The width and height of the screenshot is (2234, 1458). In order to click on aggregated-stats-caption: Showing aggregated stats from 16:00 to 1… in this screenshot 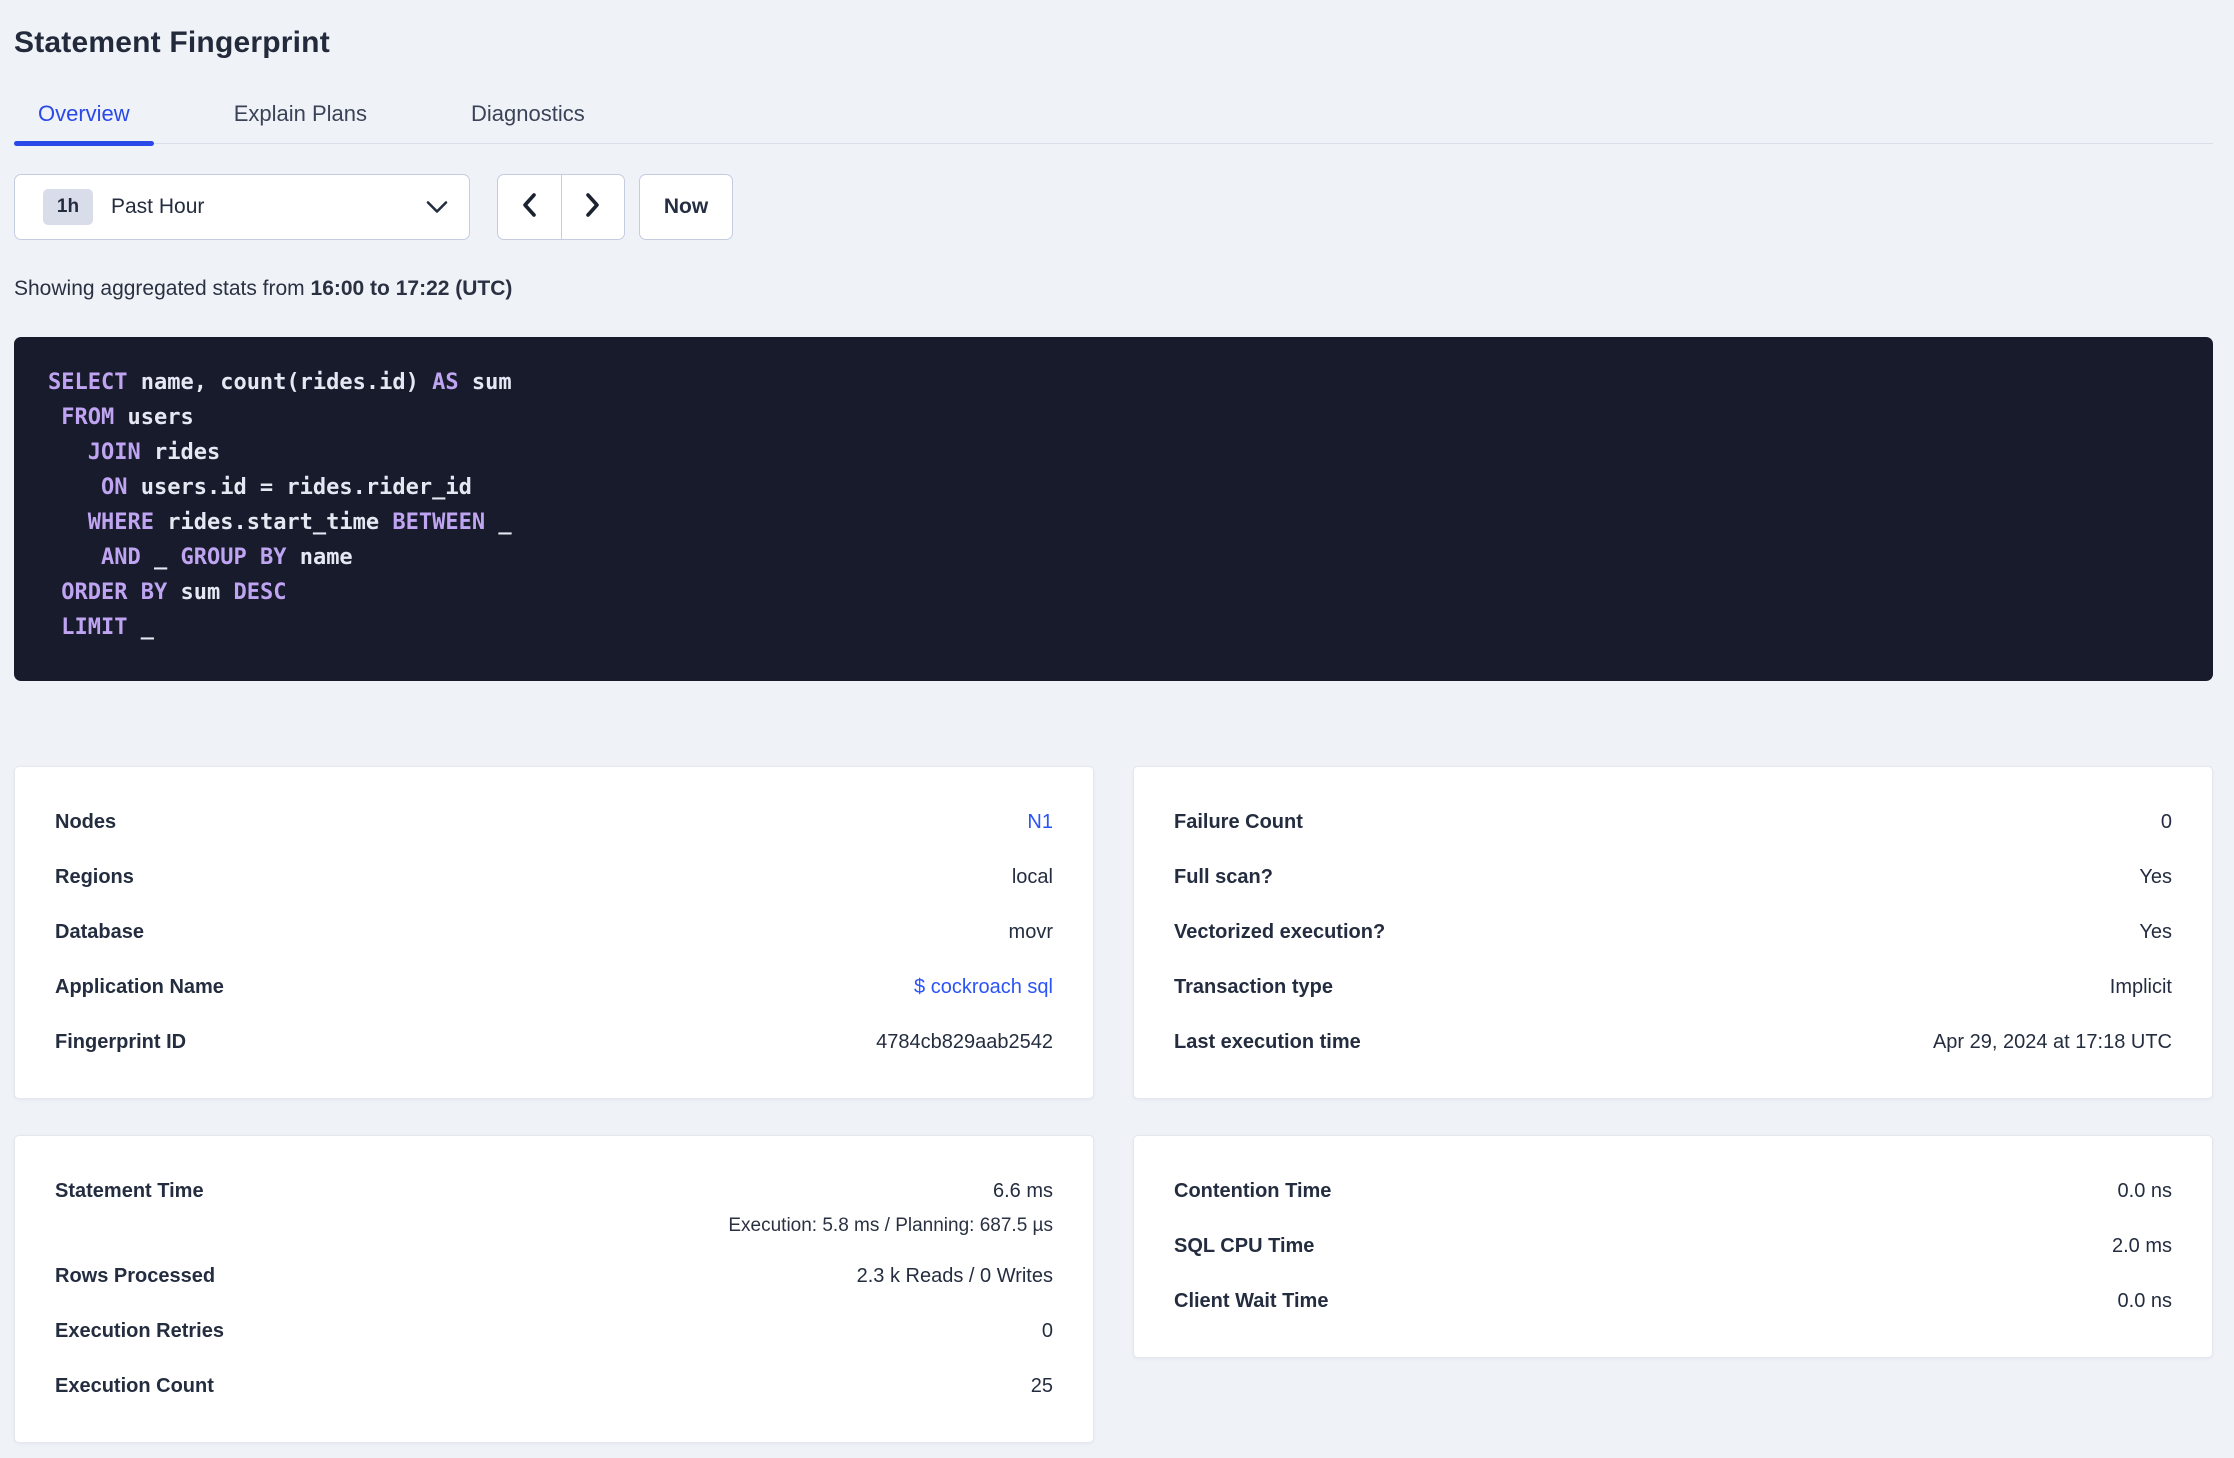, I will do `click(1113, 289)`.